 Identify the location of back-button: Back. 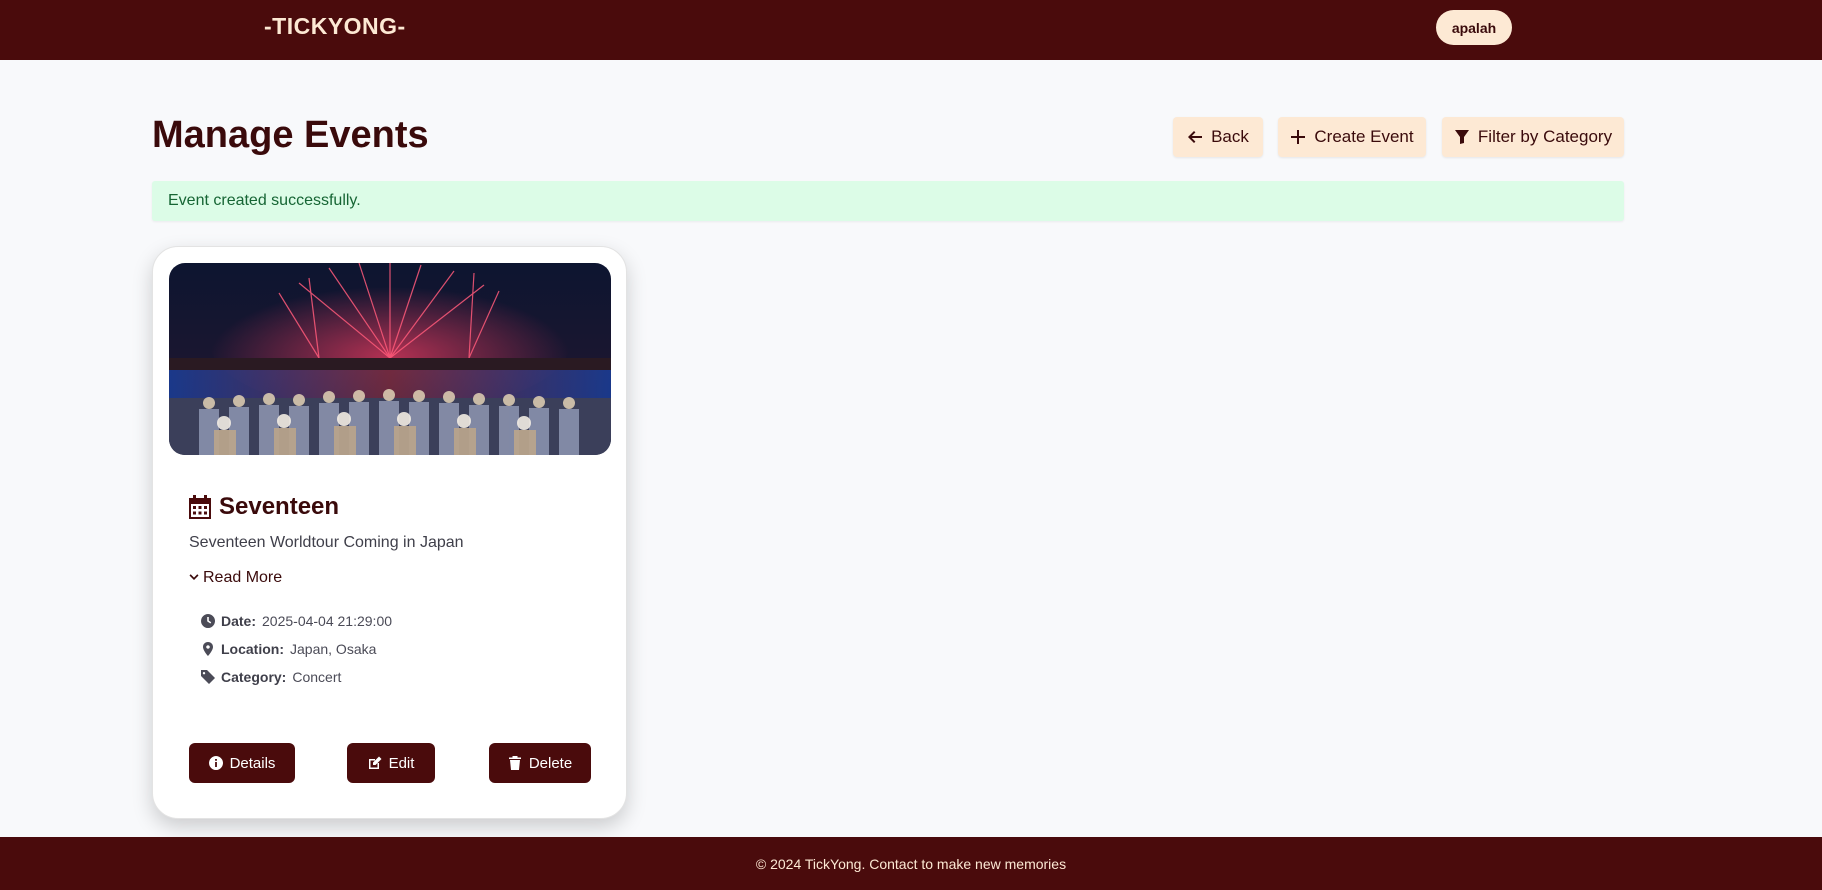
(1218, 137).